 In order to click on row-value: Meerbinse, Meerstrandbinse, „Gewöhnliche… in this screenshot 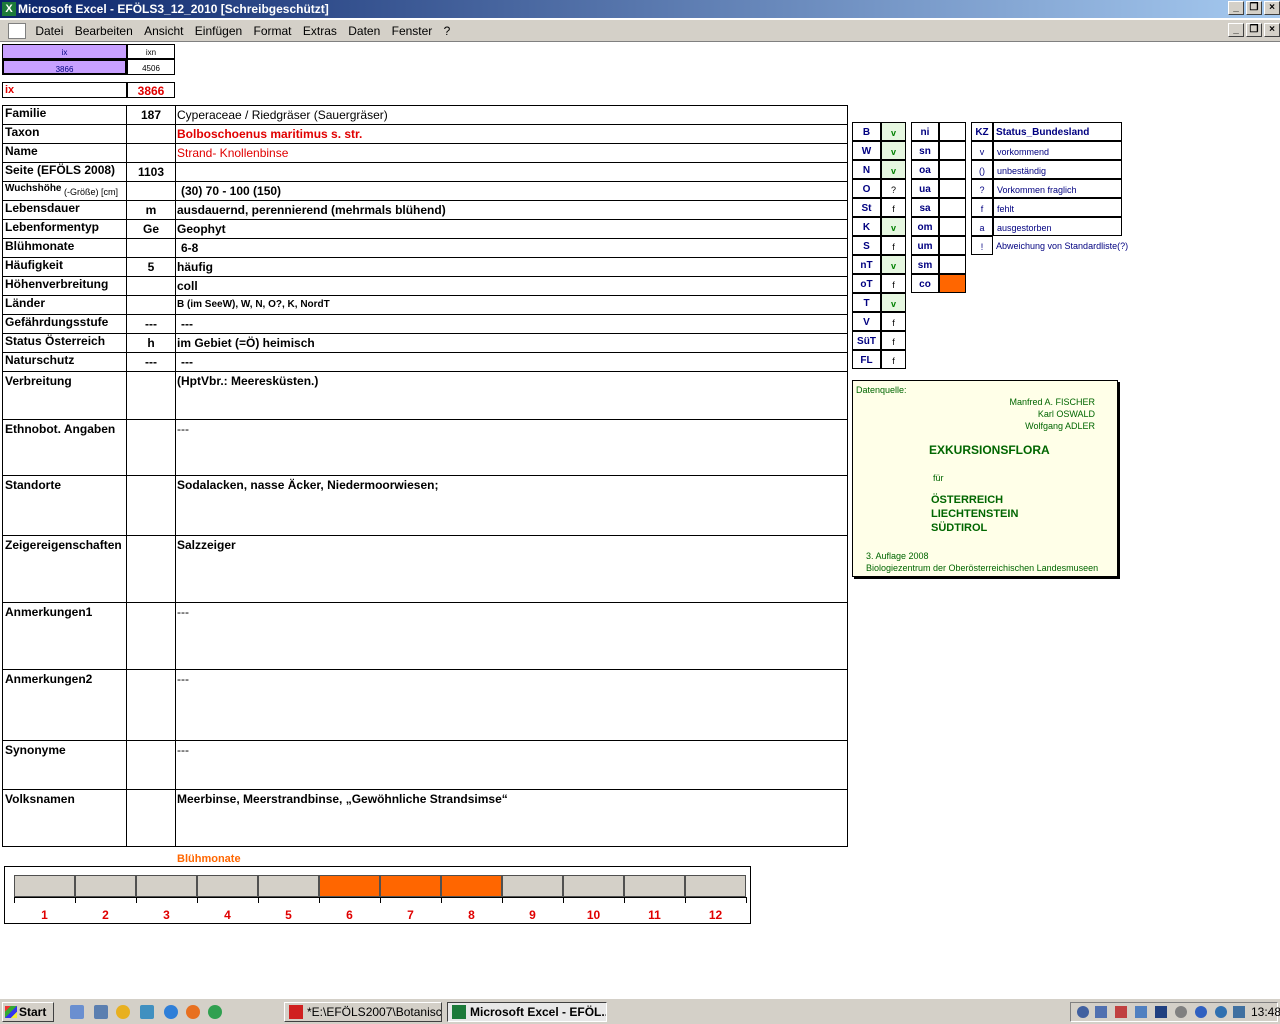, I will do `click(511, 799)`.